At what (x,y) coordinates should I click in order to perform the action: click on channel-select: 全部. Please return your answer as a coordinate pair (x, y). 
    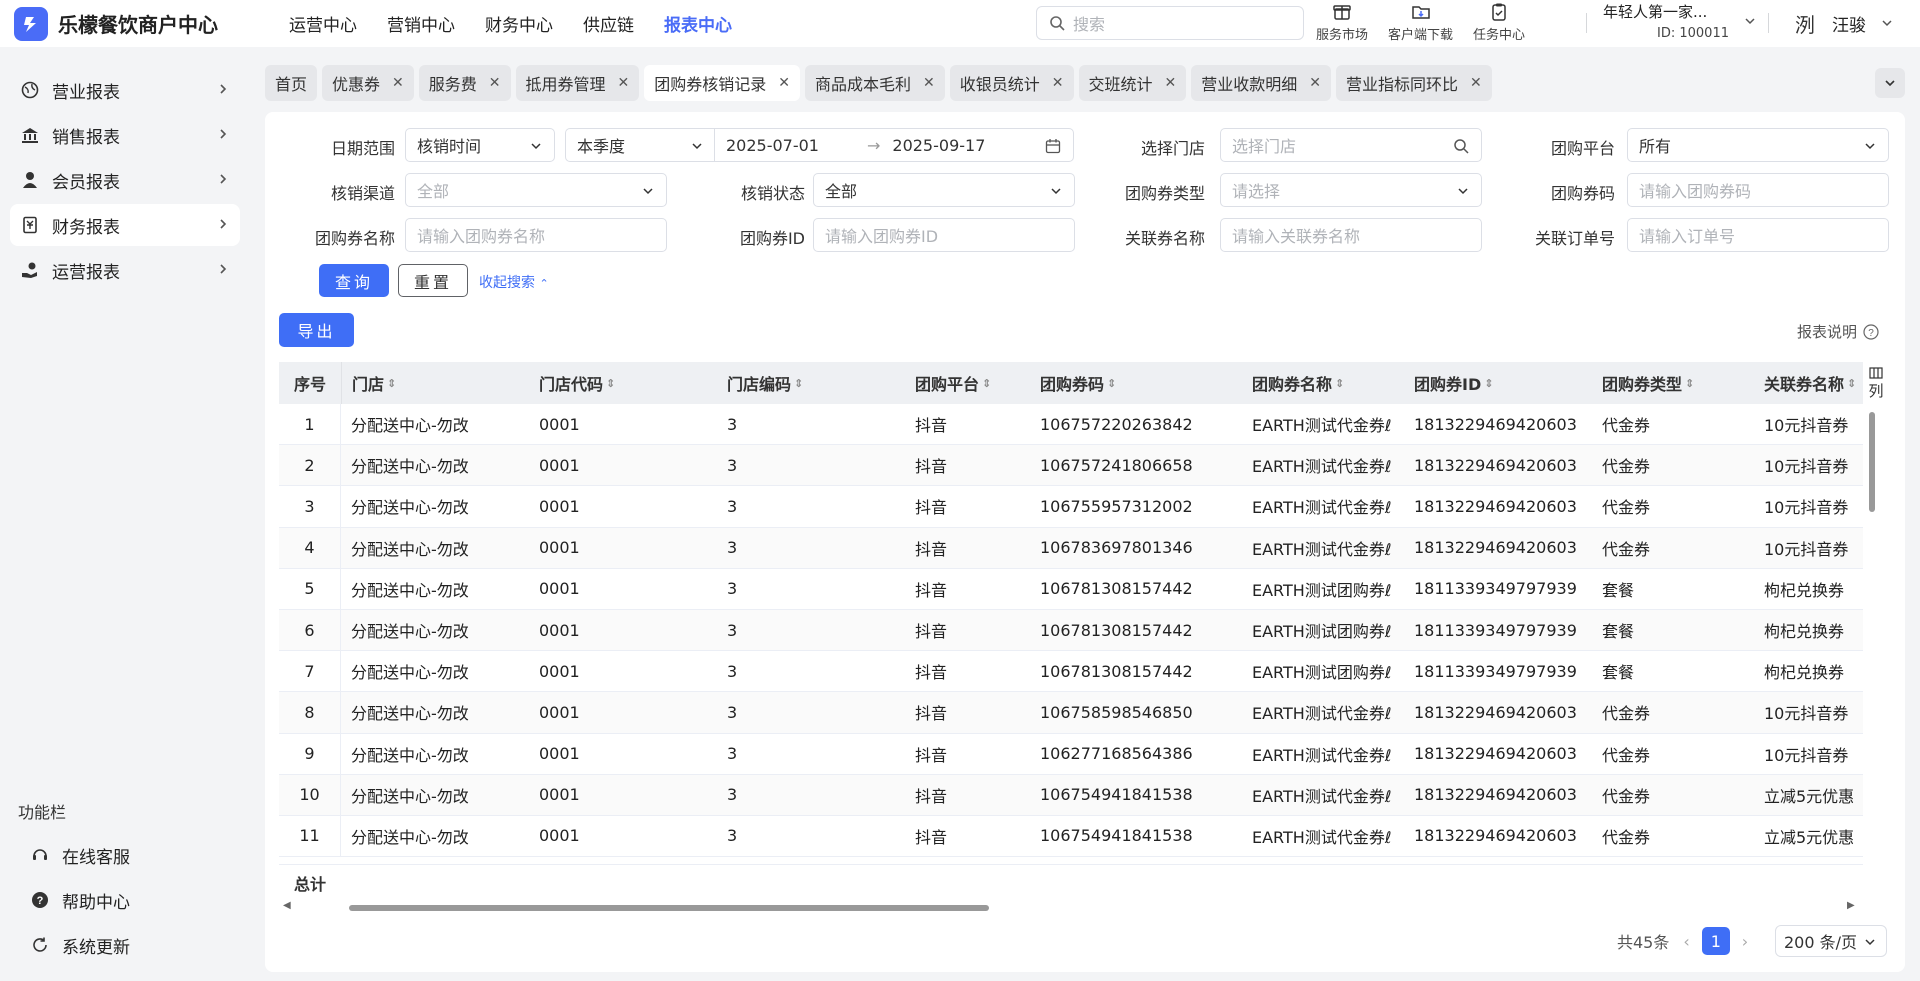
    Looking at the image, I should click on (536, 190).